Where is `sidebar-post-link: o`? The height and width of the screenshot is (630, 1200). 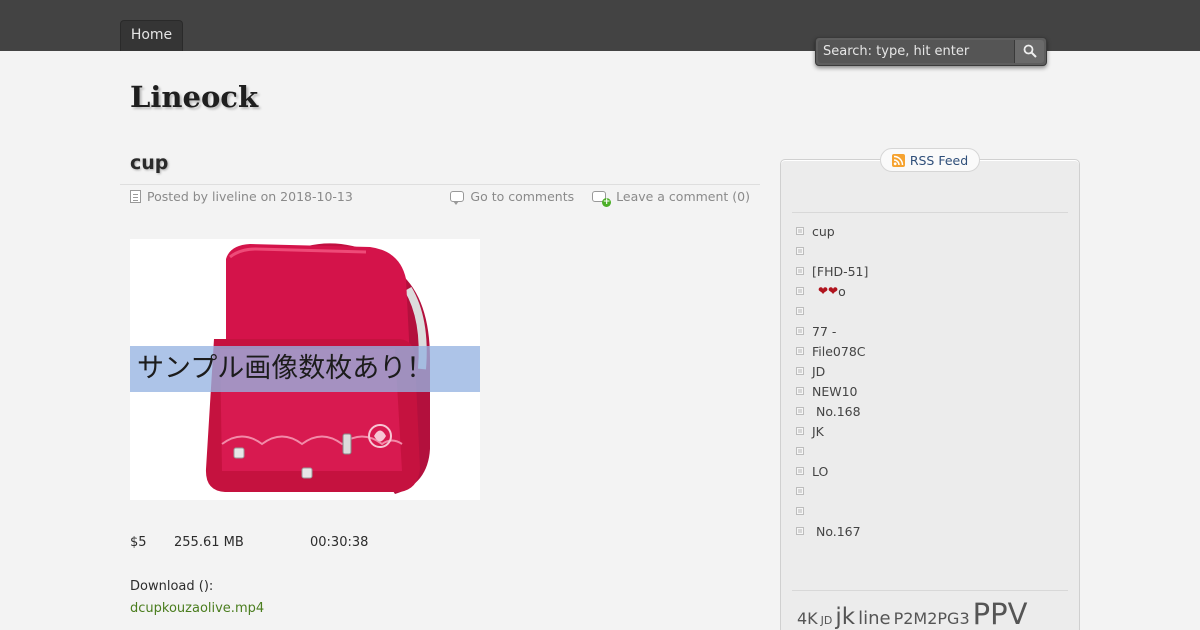 sidebar-post-link: o is located at coordinates (842, 291).